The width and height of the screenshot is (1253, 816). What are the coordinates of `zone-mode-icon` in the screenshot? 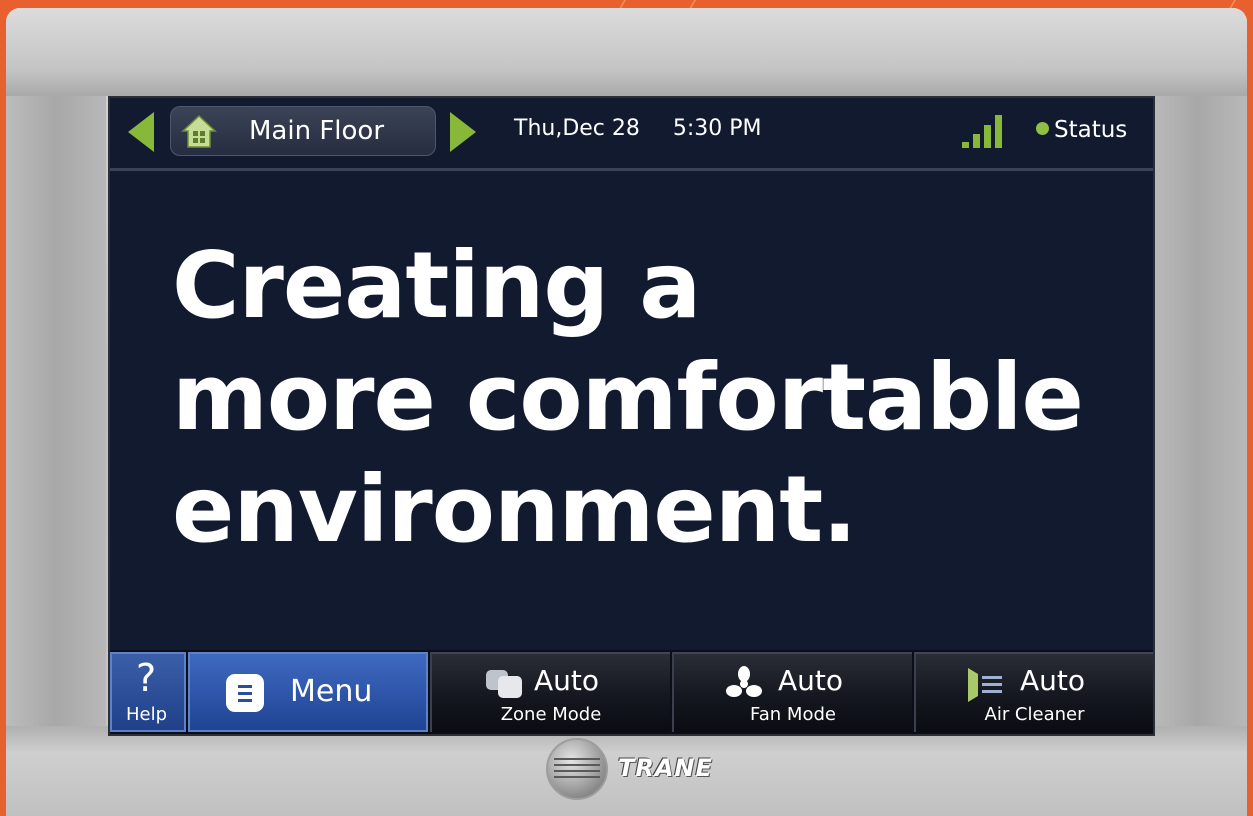 It's located at (504, 684).